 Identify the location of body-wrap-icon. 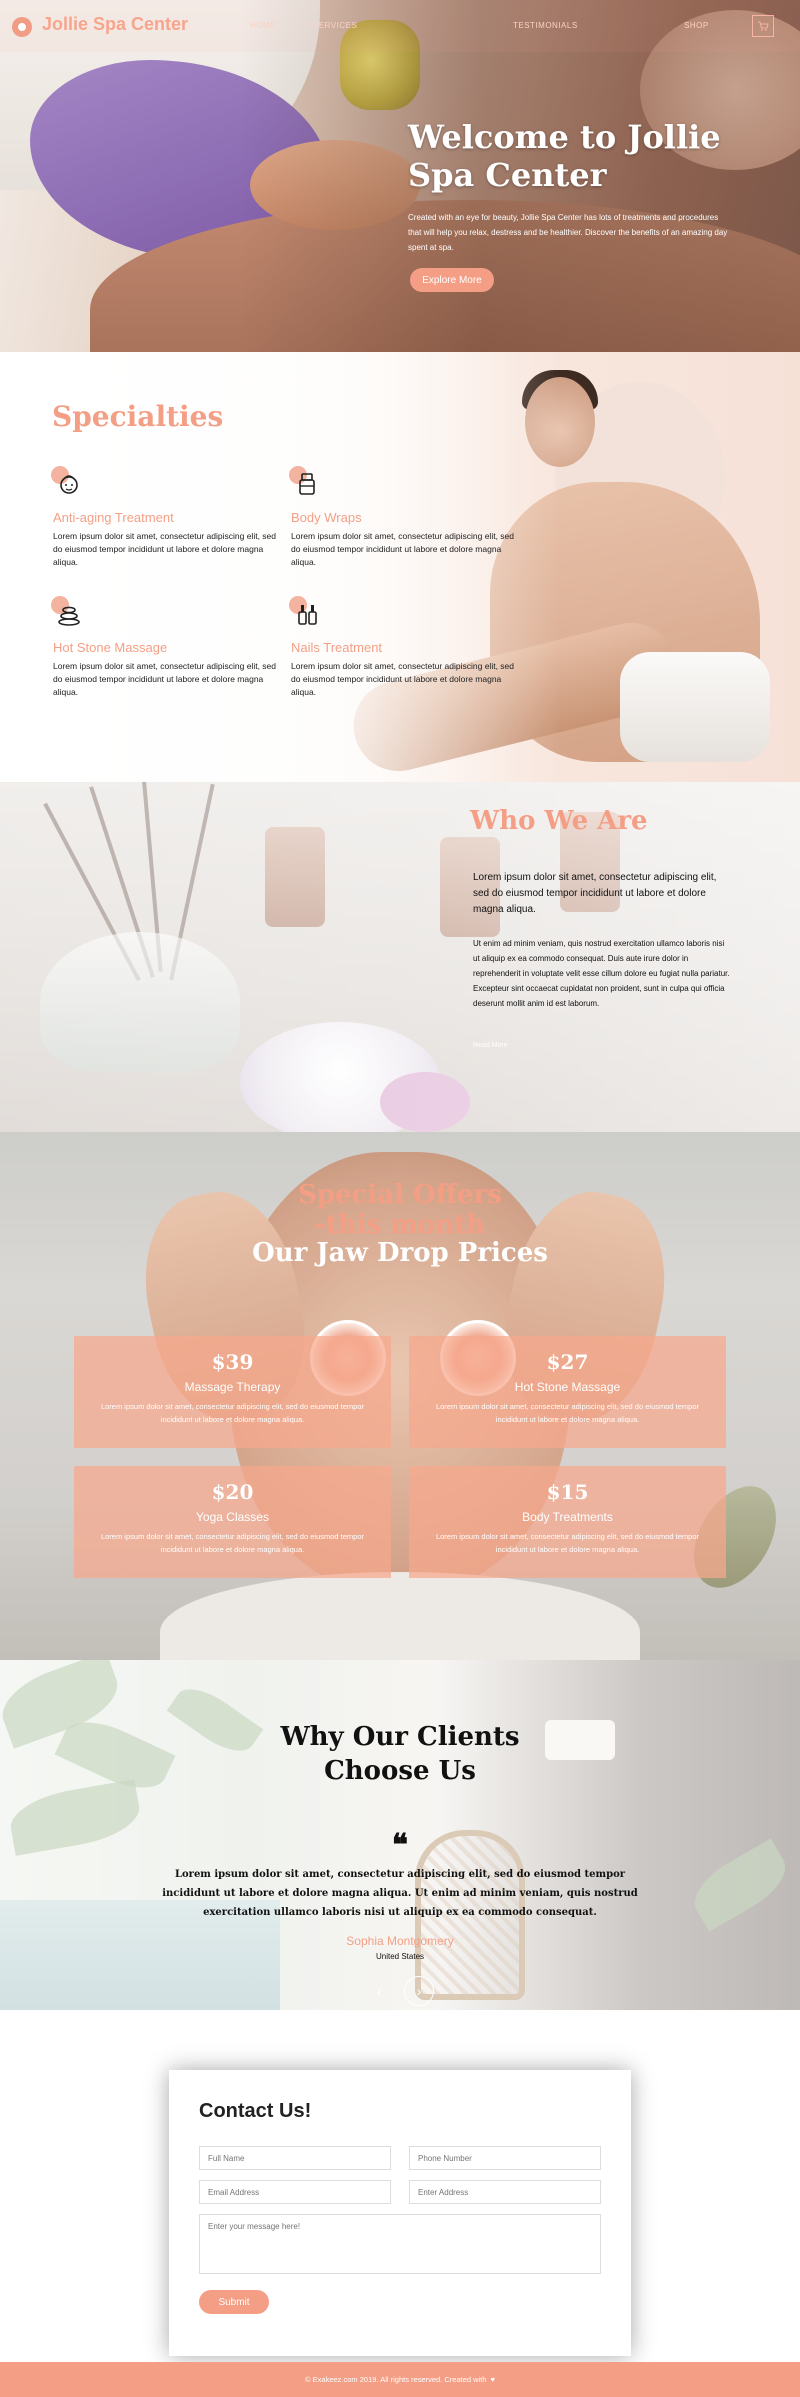
(306, 483).